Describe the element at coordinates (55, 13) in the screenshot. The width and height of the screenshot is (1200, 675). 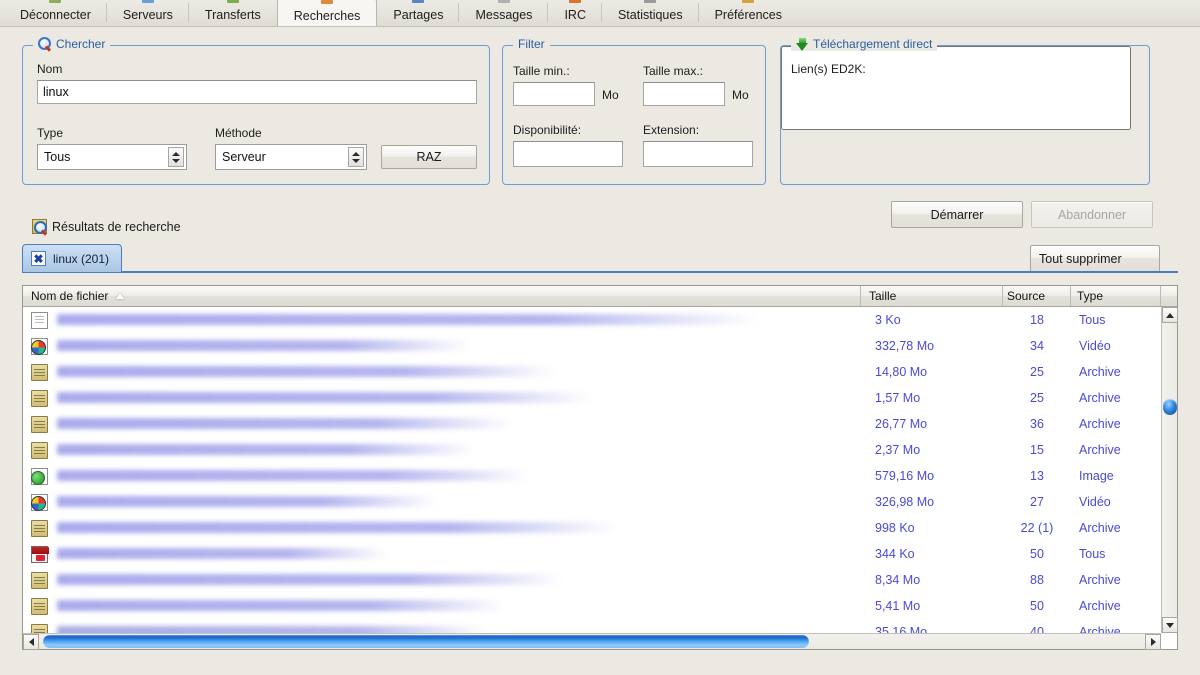
I see `toolbar-item-d-connecter: Déconnecter` at that location.